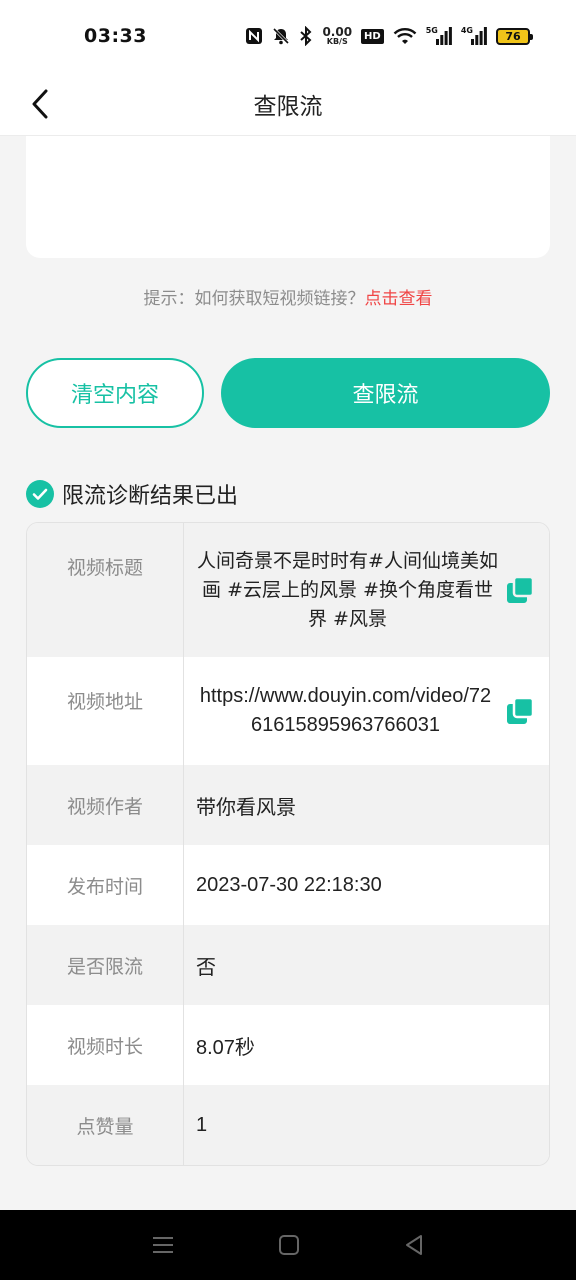  Describe the element at coordinates (115, 393) in the screenshot. I see `clear-content-button: 清空内容` at that location.